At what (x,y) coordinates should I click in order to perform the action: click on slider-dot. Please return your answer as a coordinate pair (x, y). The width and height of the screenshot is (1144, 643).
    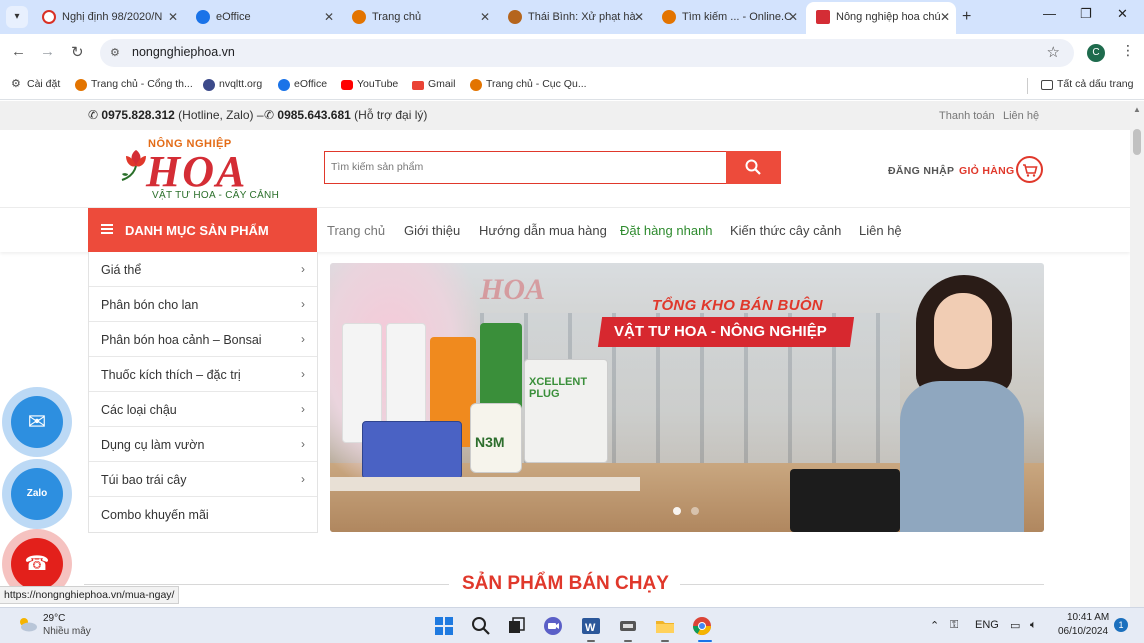
    Looking at the image, I should click on (695, 511).